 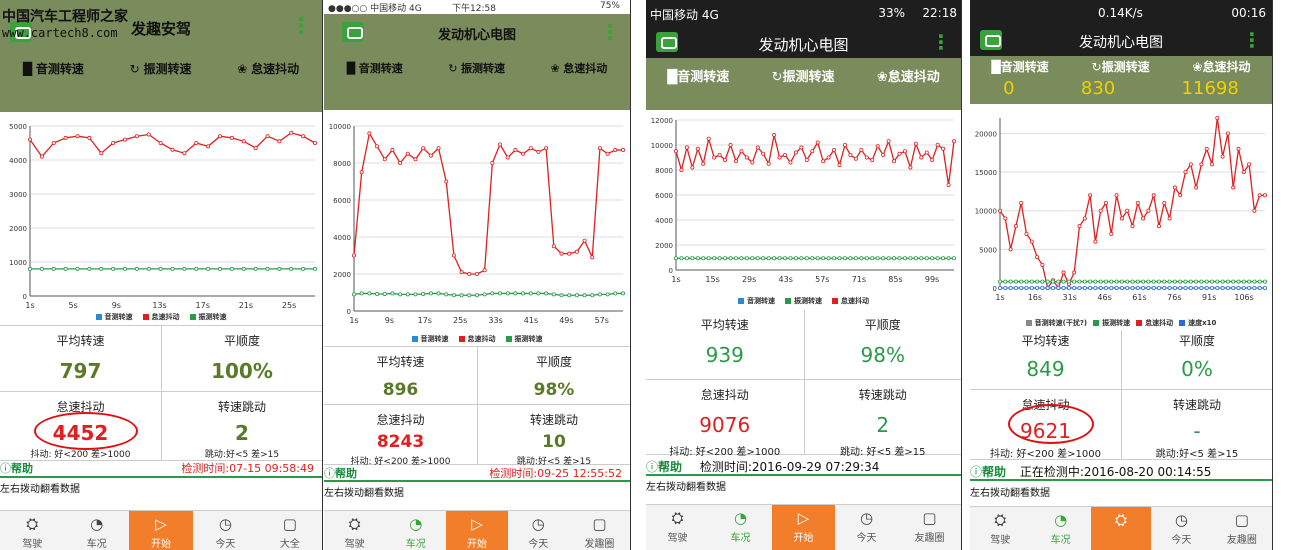 I want to click on bottom-nav: ⛭ 驾驶 ◔ 车况 ▷ 开始 ◷ 今天 ▢ 大全, so click(x=161, y=530).